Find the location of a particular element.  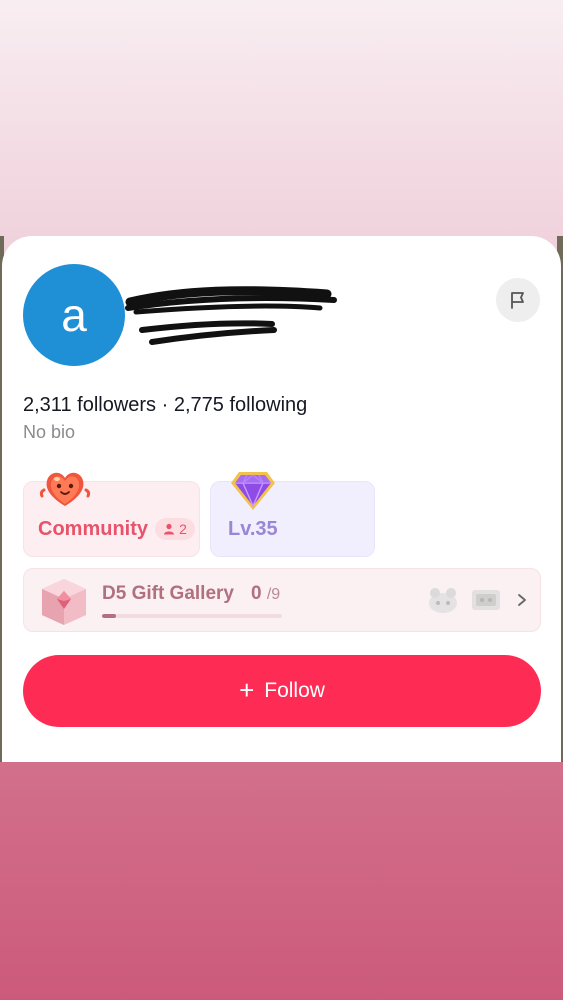

followers-label: followers is located at coordinates (117, 405).